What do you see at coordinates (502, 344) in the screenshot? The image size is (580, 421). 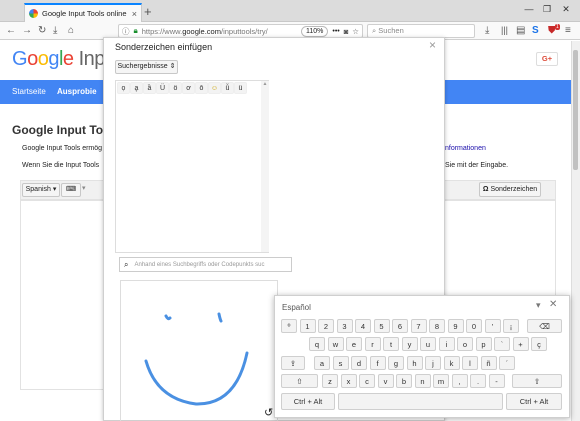 I see `key-1-10: `` at bounding box center [502, 344].